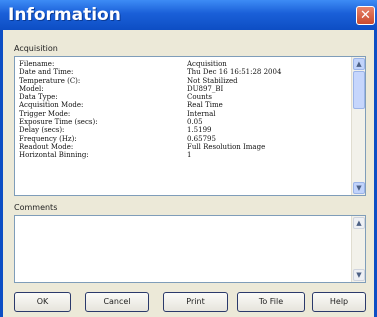 Image resolution: width=377 pixels, height=317 pixels. I want to click on acquisition-row: Data Type: Counts, so click(183, 97).